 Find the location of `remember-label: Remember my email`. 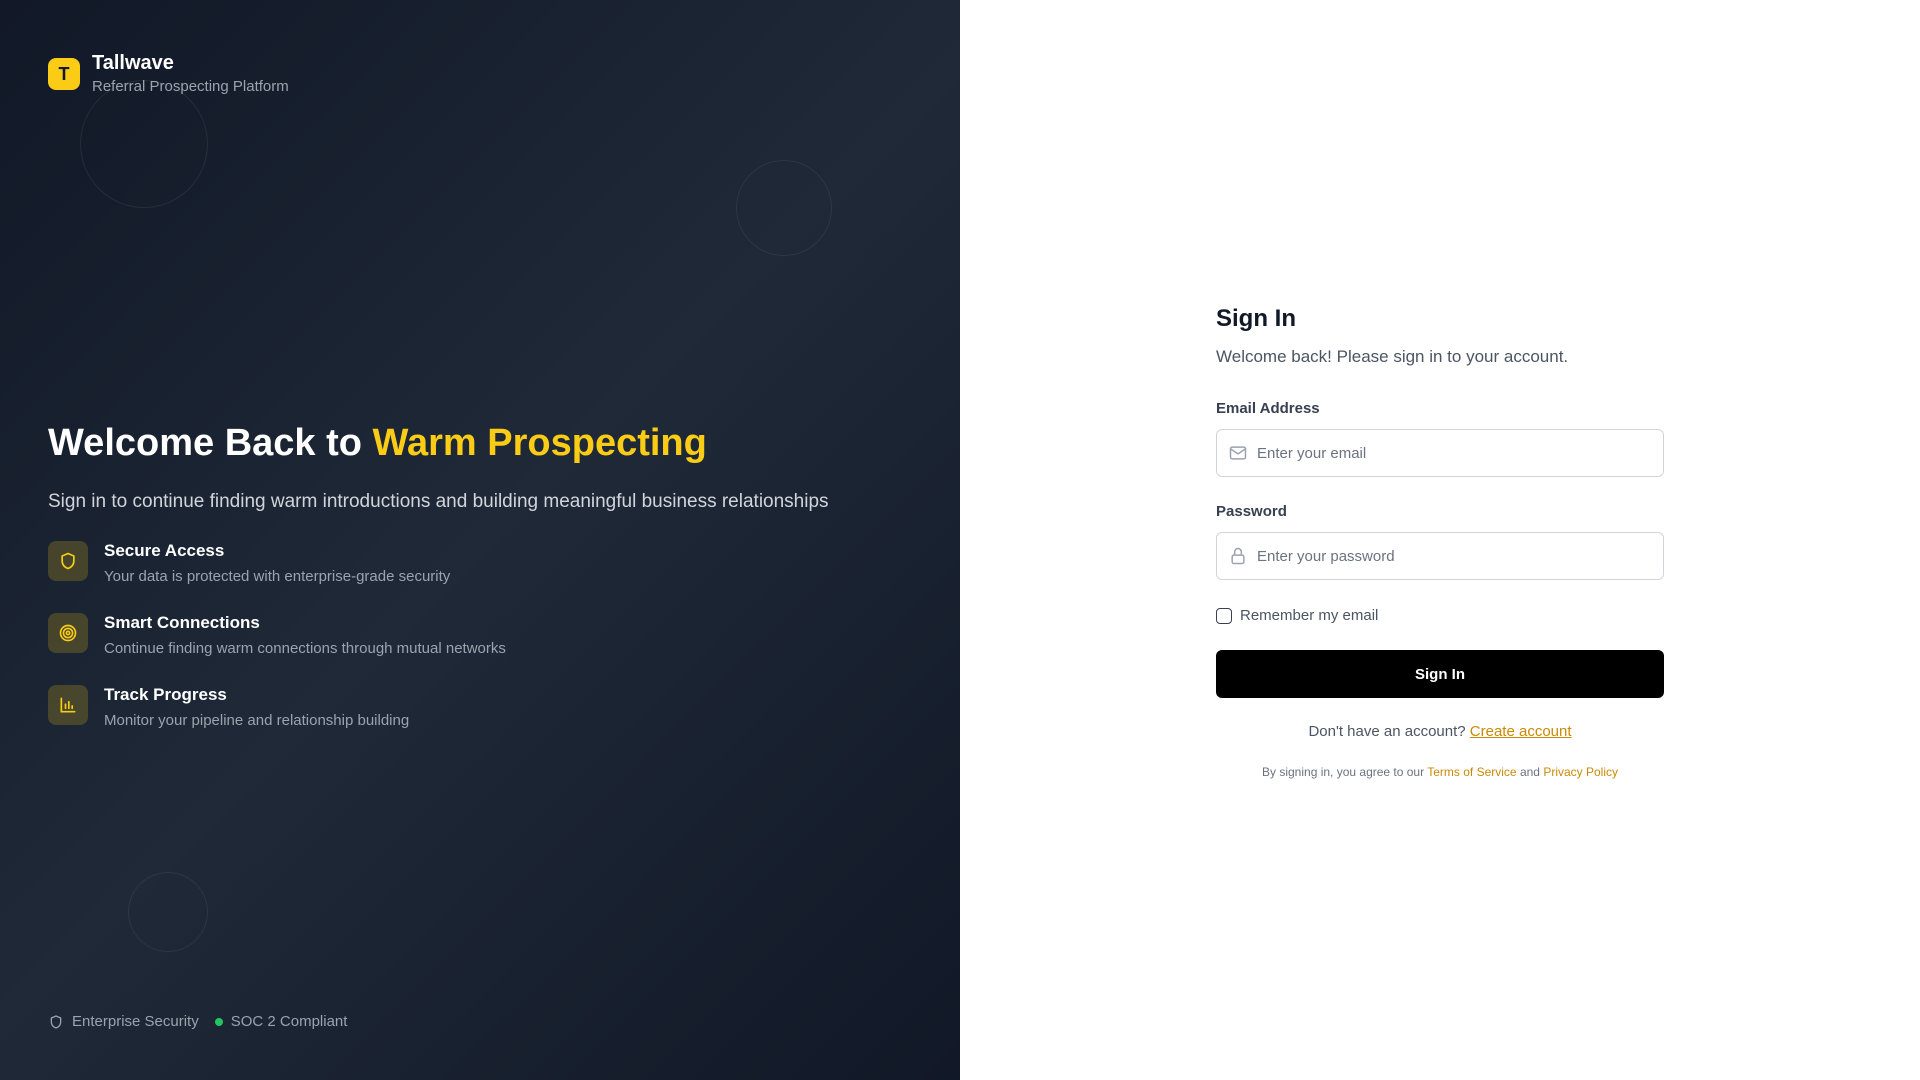

remember-label: Remember my email is located at coordinates (1309, 616).